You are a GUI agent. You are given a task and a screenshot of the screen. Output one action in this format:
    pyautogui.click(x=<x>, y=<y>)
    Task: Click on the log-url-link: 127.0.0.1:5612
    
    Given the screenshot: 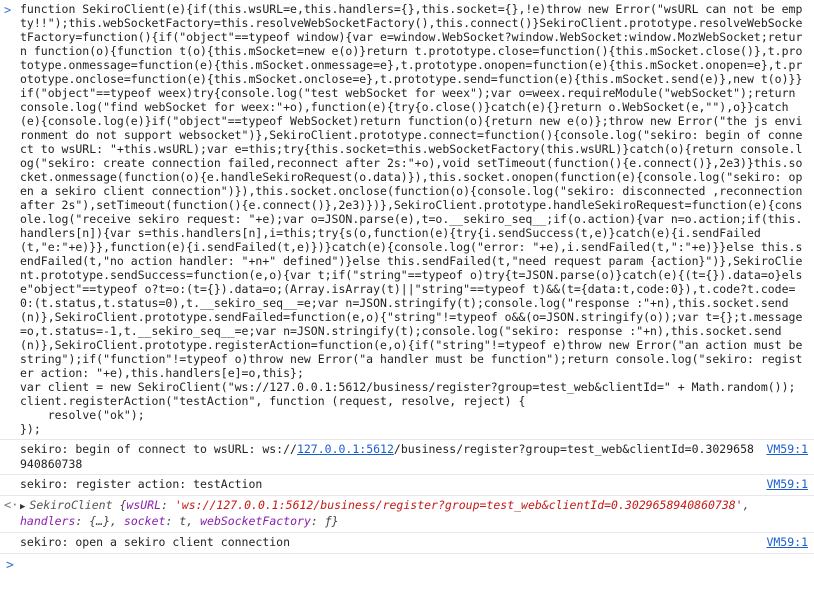 What is the action you would take?
    pyautogui.click(x=345, y=449)
    